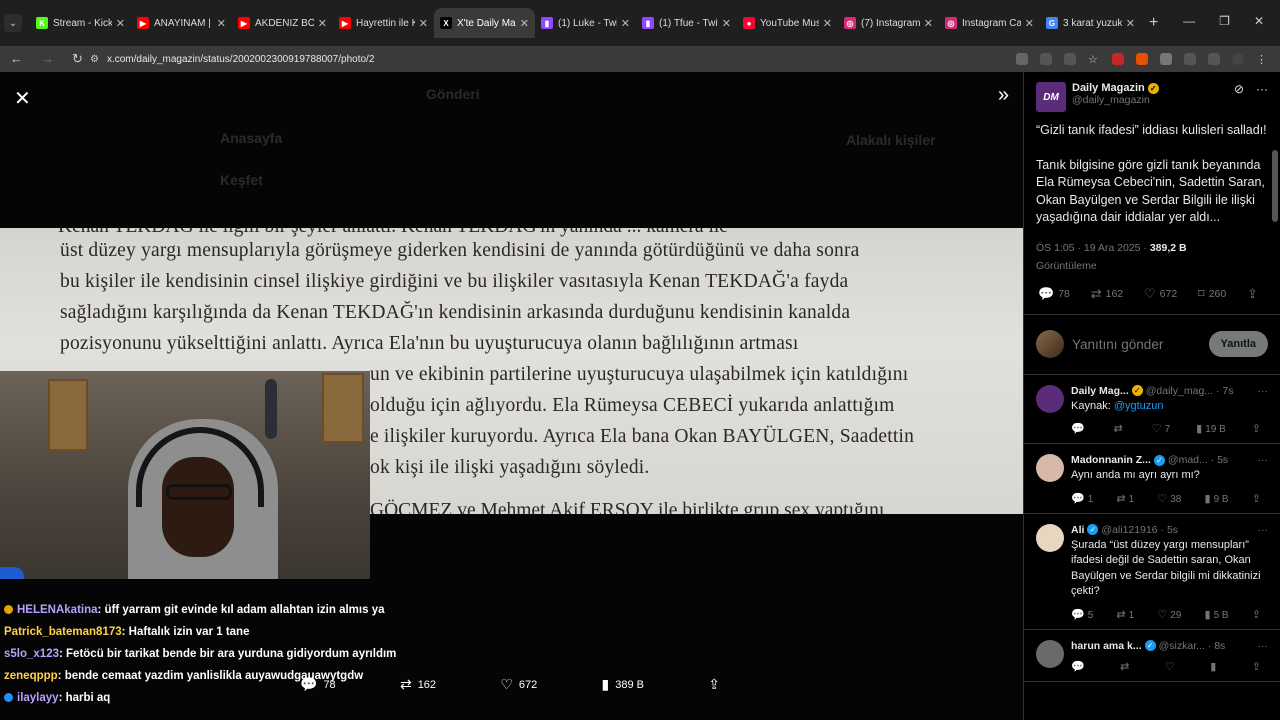  What do you see at coordinates (1107, 294) in the screenshot?
I see `repost-button: ⇄ 162` at bounding box center [1107, 294].